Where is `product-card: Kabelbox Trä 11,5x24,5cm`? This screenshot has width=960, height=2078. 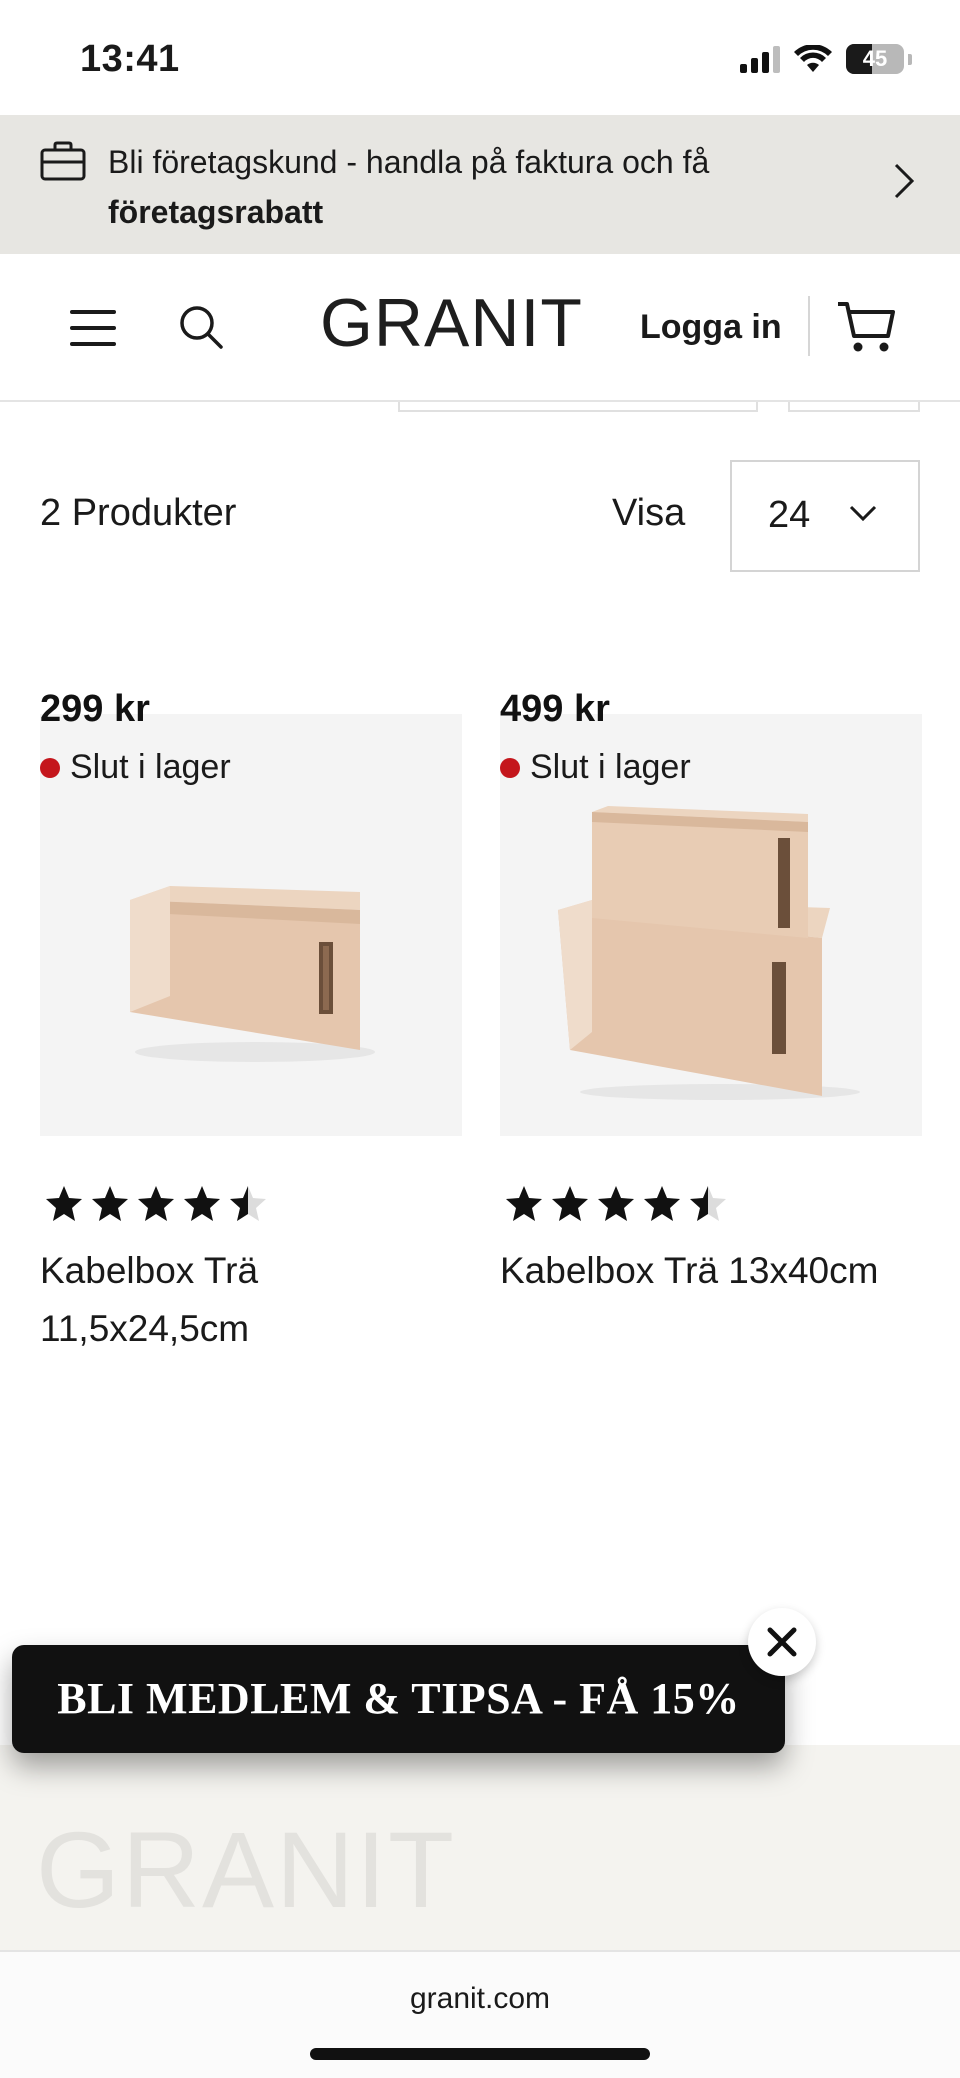 product-card: Kabelbox Trä 11,5x24,5cm is located at coordinates (251, 1036).